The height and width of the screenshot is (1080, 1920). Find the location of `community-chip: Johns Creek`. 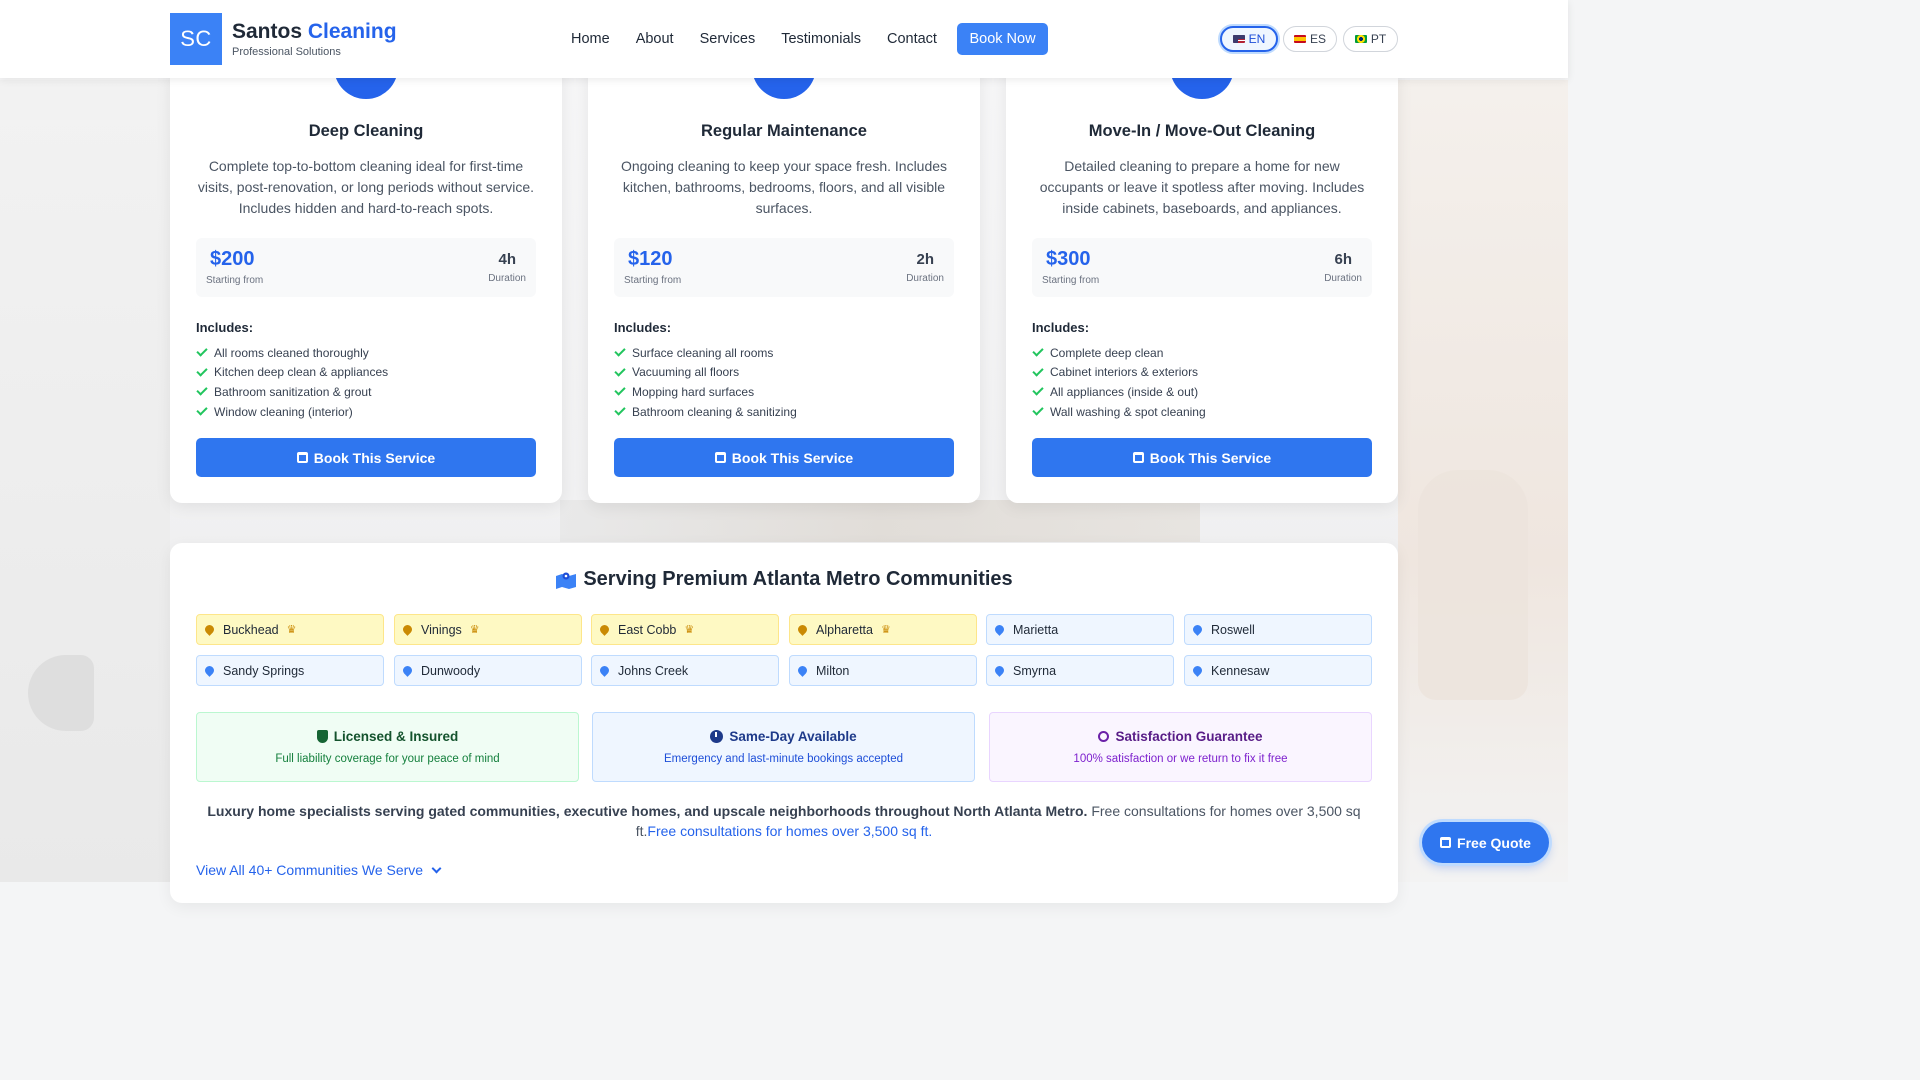

community-chip: Johns Creek is located at coordinates (685, 670).